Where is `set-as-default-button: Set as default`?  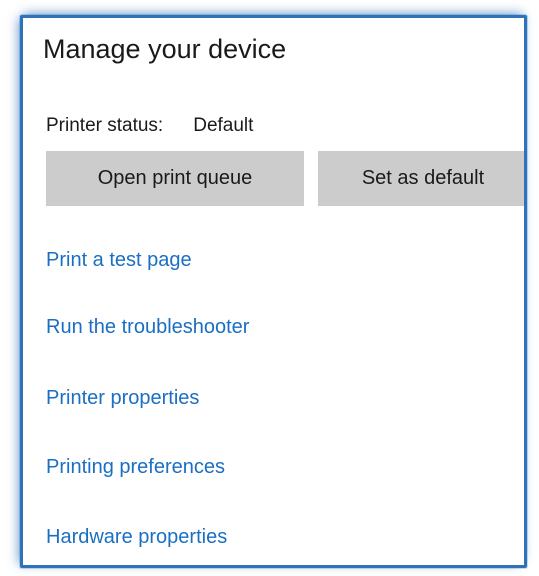
set-as-default-button: Set as default is located at coordinates (421, 178).